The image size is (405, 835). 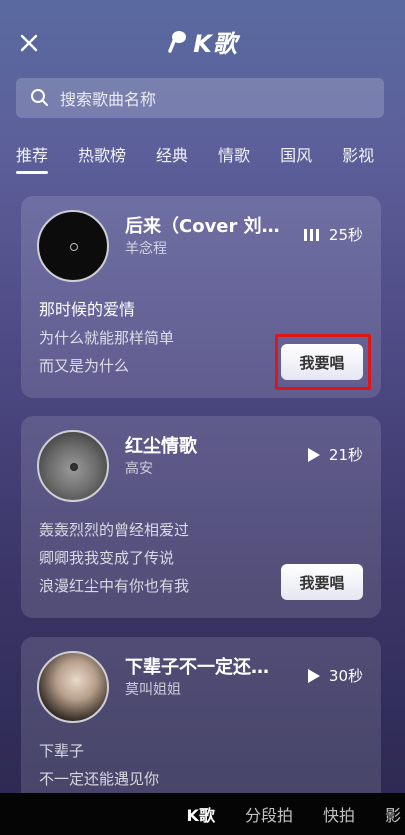 What do you see at coordinates (311, 234) in the screenshot?
I see `equalizer-icon` at bounding box center [311, 234].